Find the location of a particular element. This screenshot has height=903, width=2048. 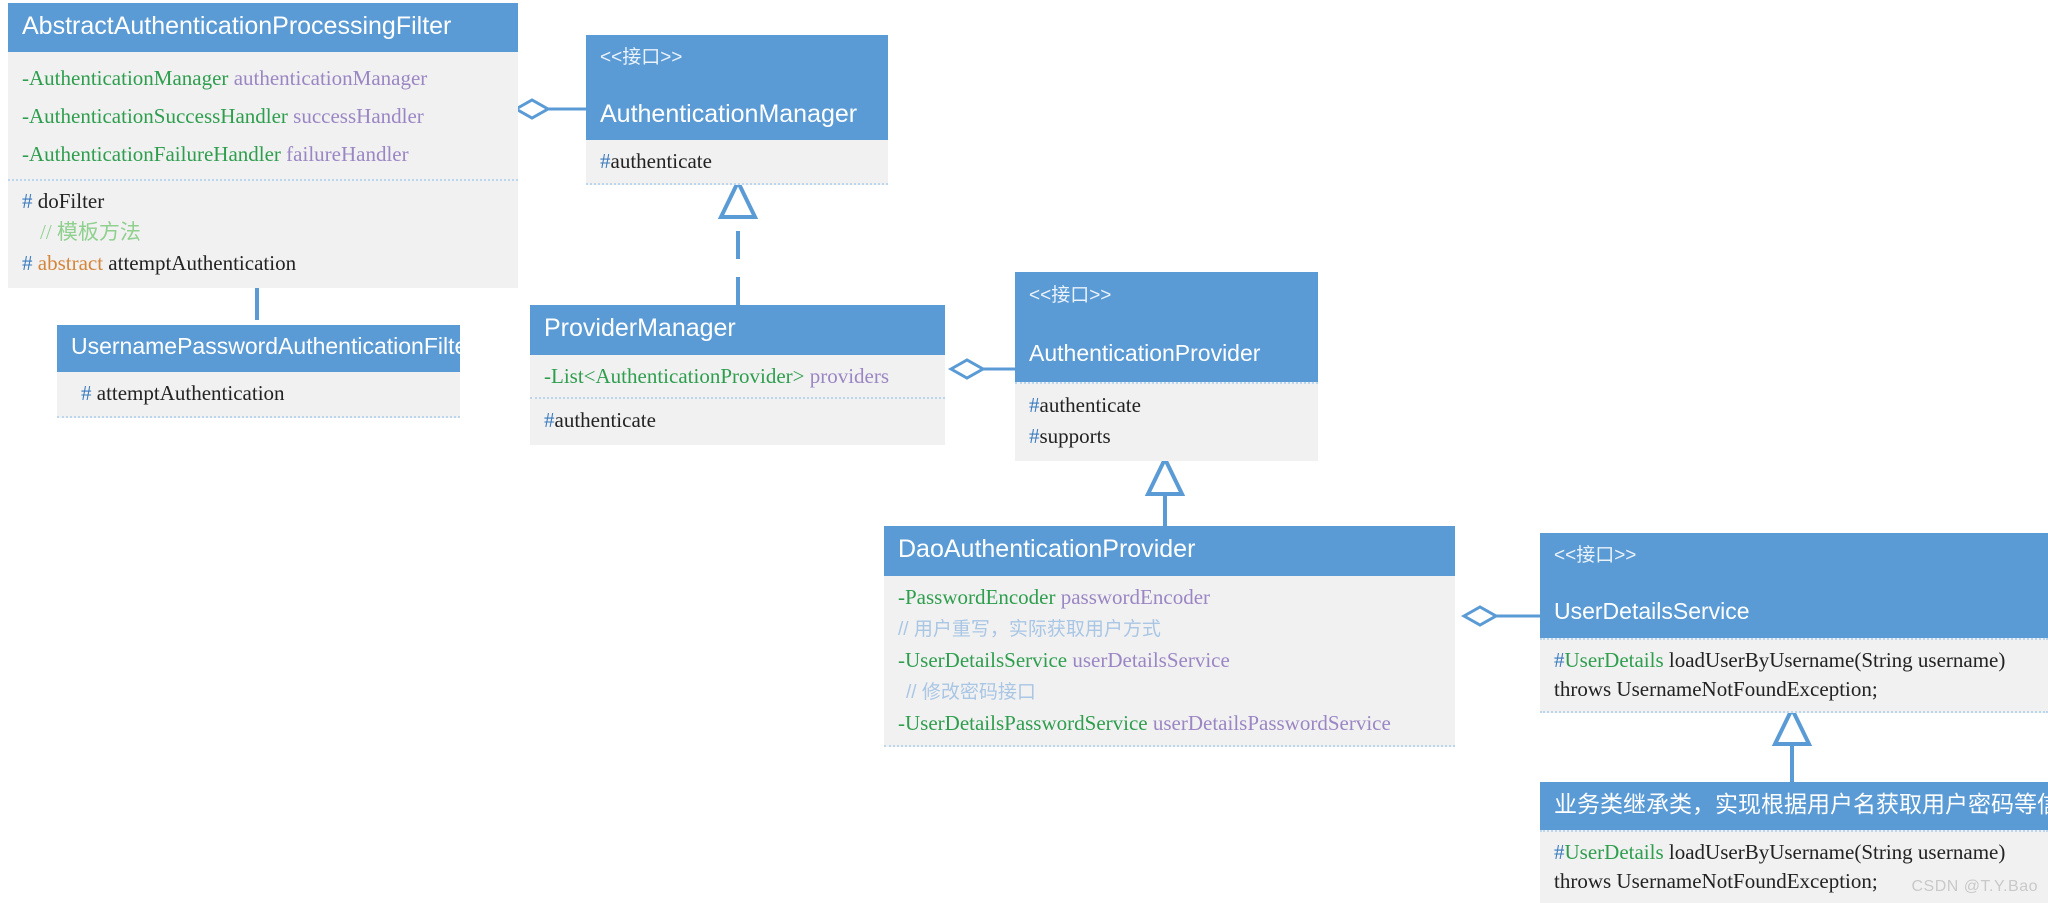

class-name: DaoAuthenticationProvider is located at coordinates (1047, 549).